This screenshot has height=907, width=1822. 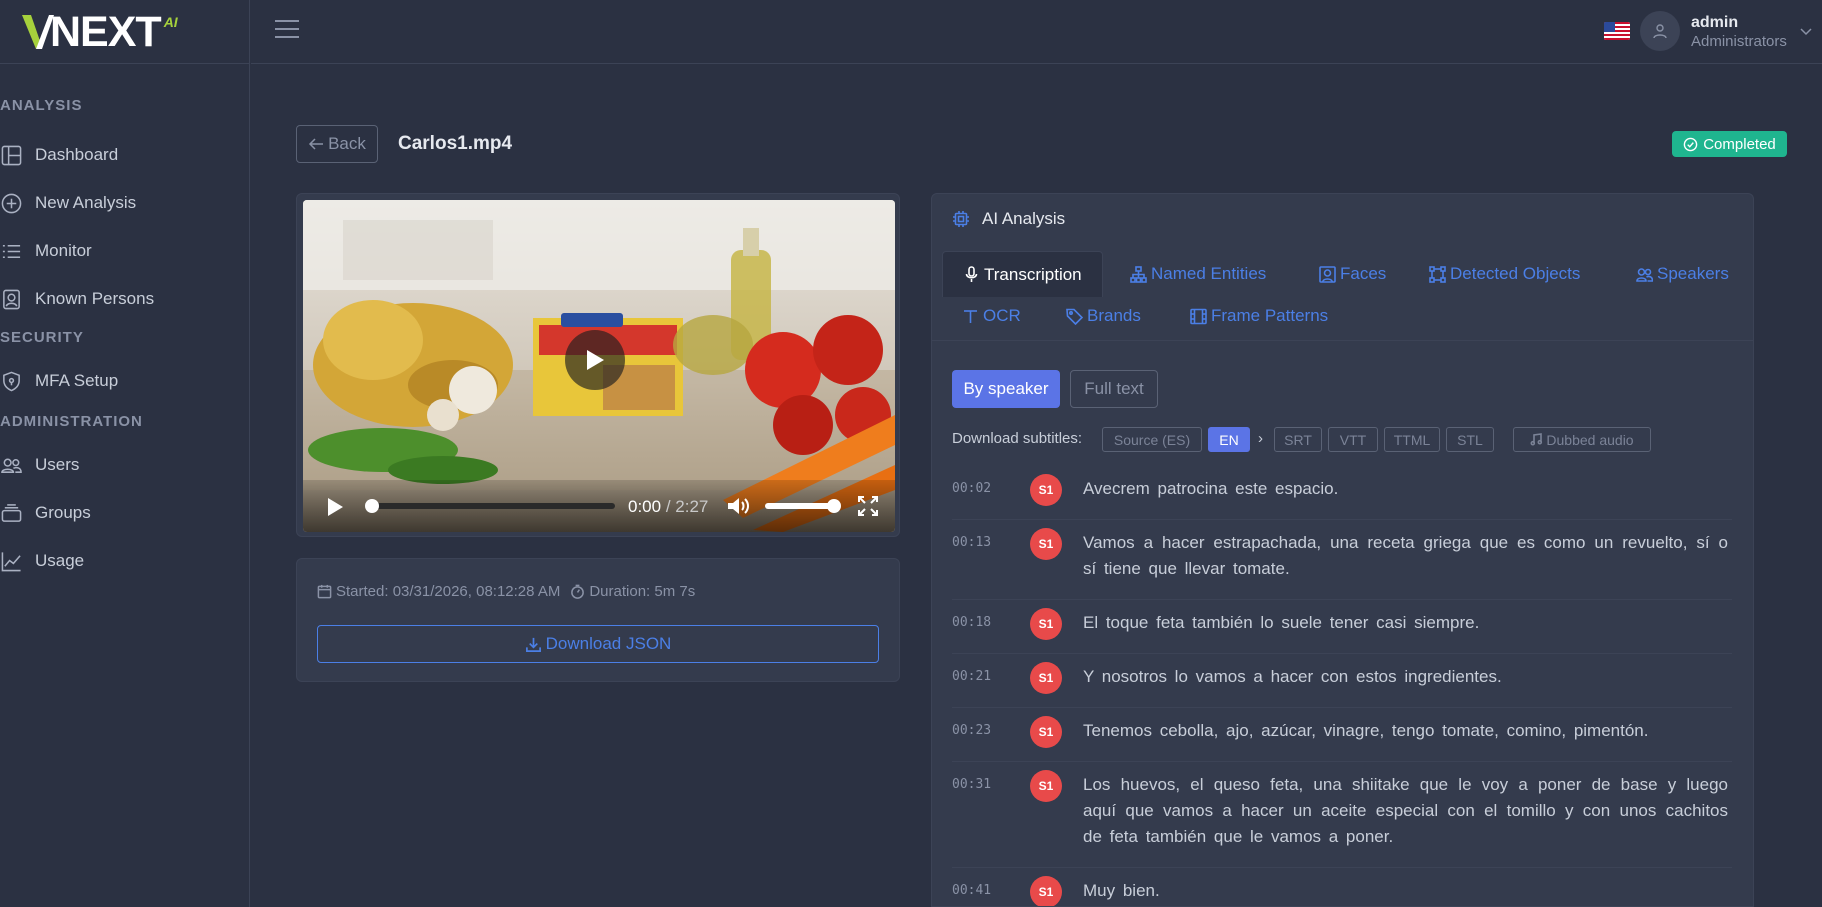 I want to click on sidebar-item-monitor: Monitor, so click(x=124, y=251).